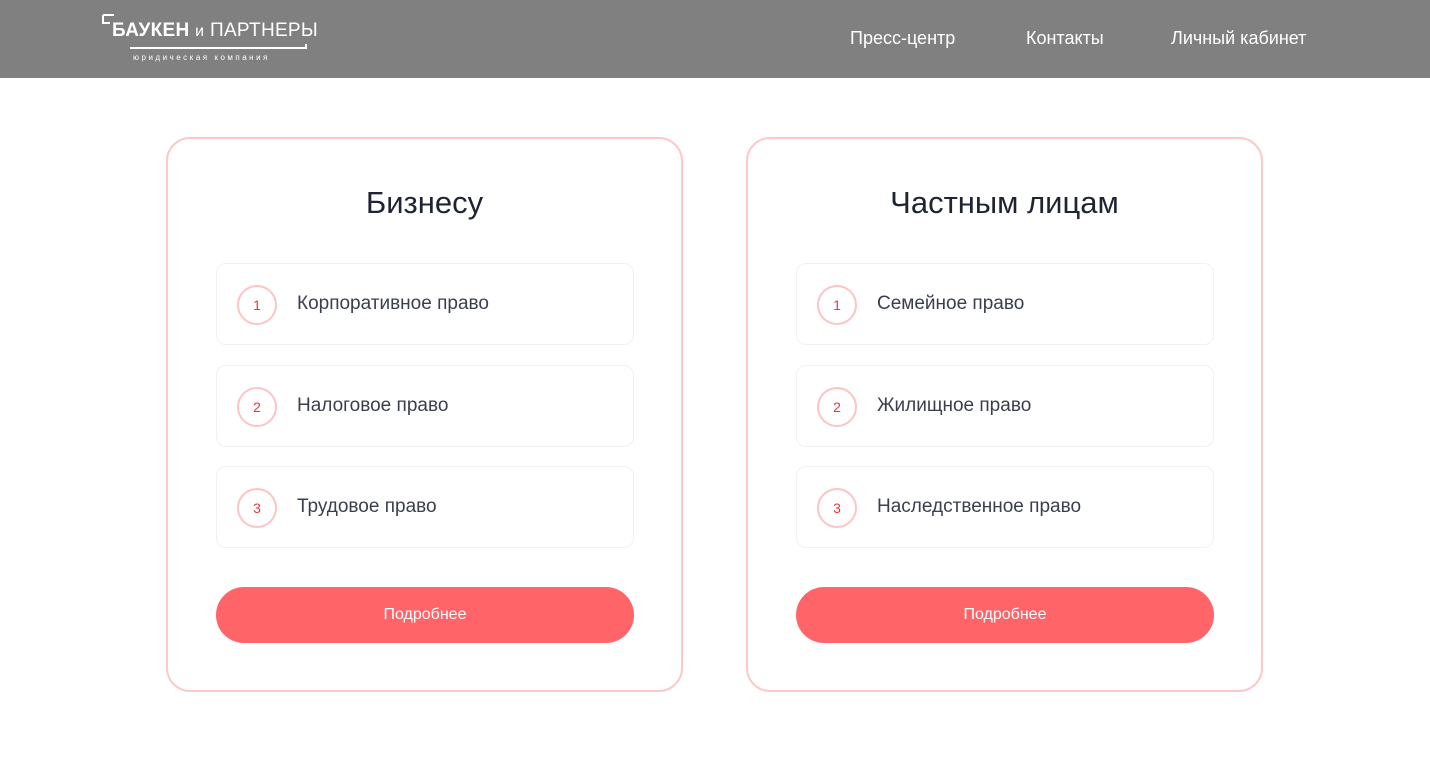  I want to click on nav-link-press-center: Пресс-центр, so click(902, 38).